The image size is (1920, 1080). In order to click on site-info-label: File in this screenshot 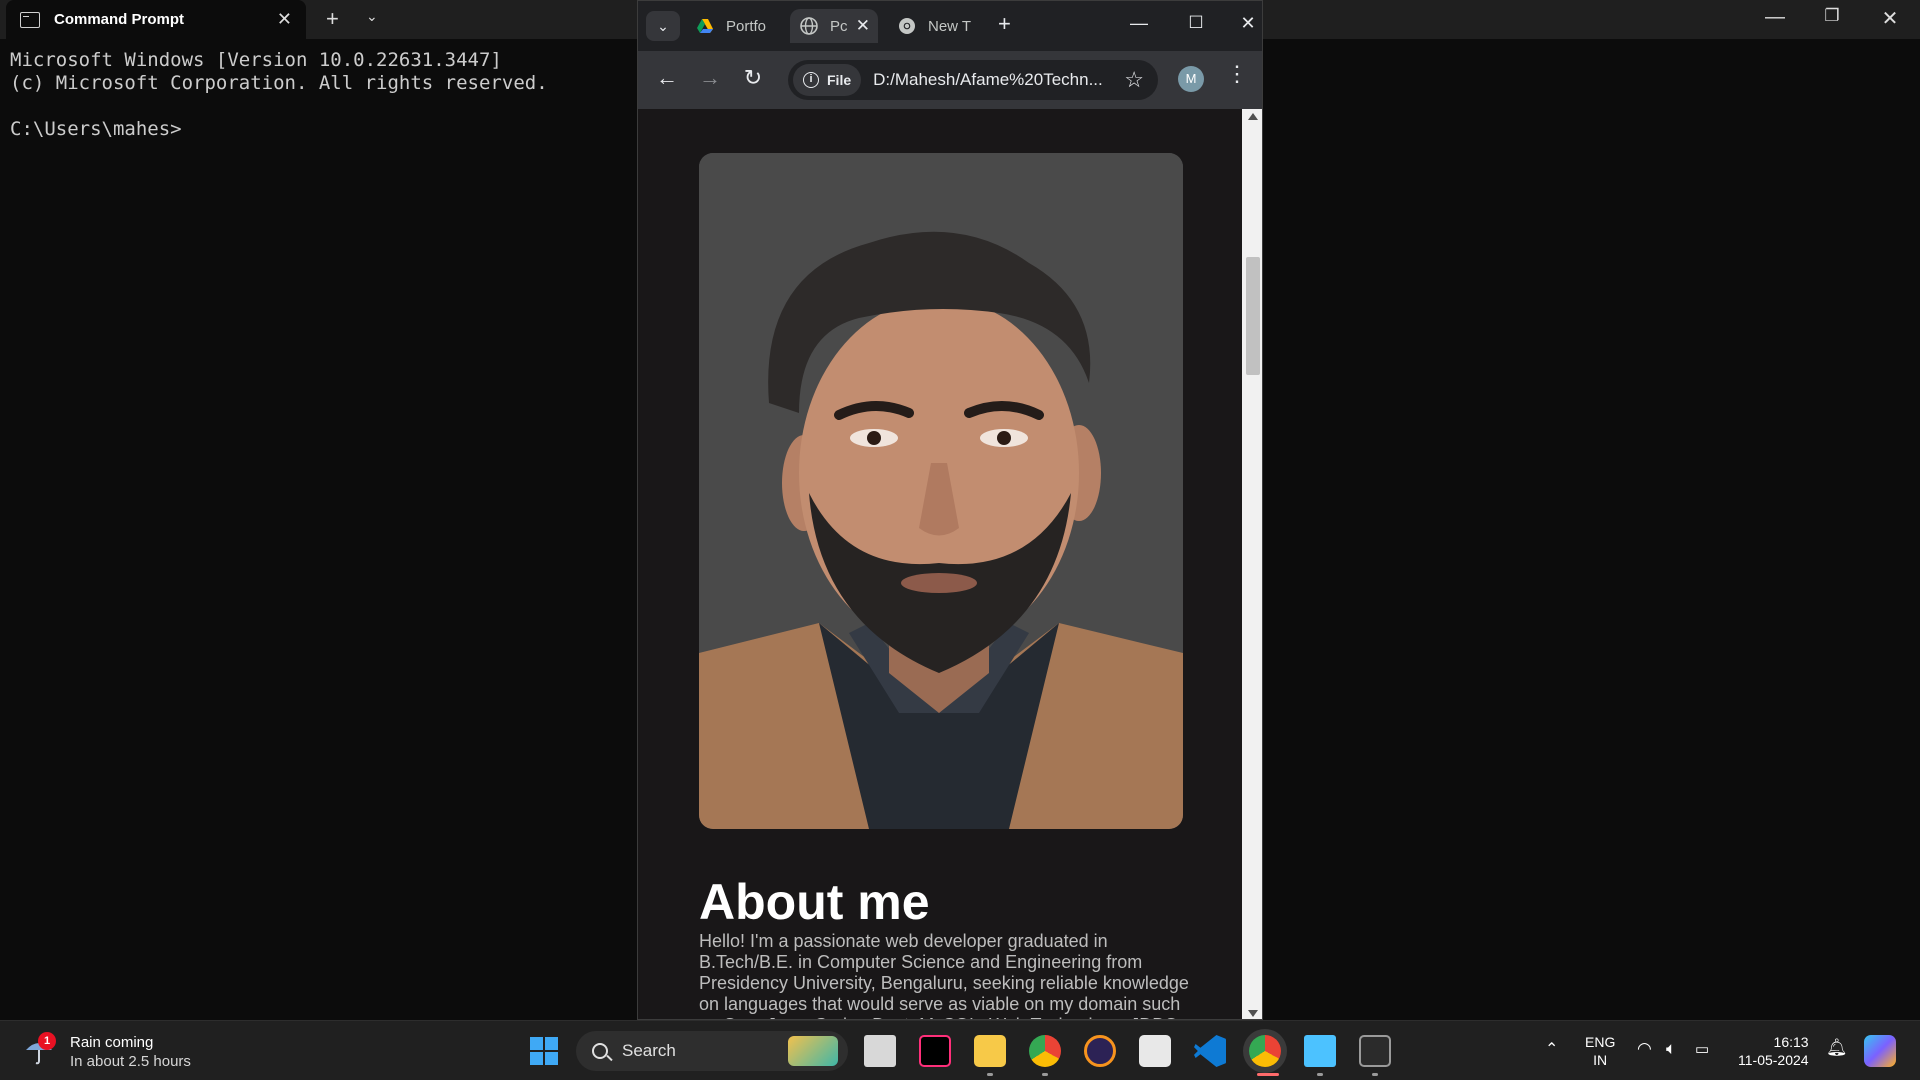, I will do `click(839, 80)`.